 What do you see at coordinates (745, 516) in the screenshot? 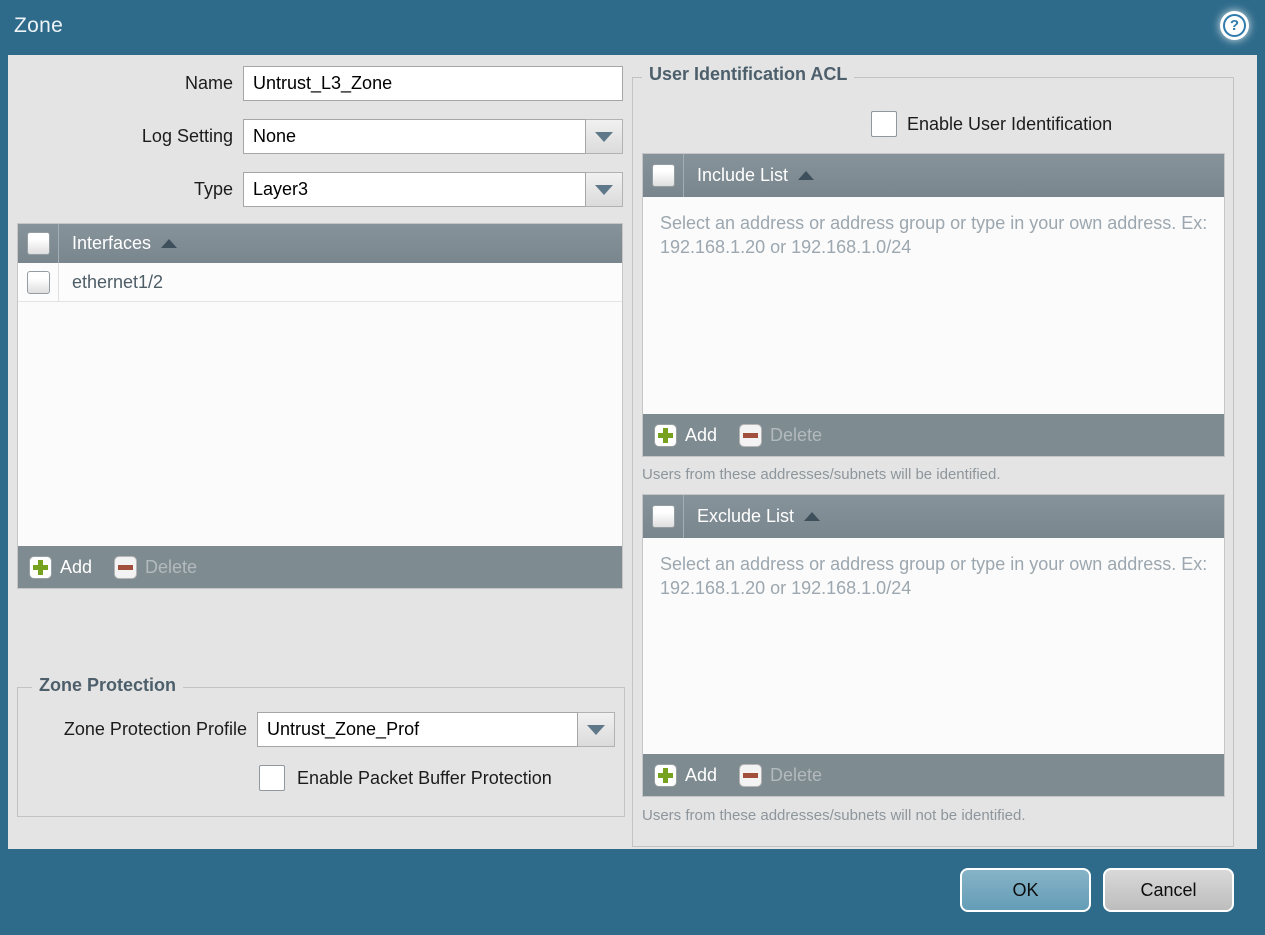
I see `exclude-list-column-header: Exclude List` at bounding box center [745, 516].